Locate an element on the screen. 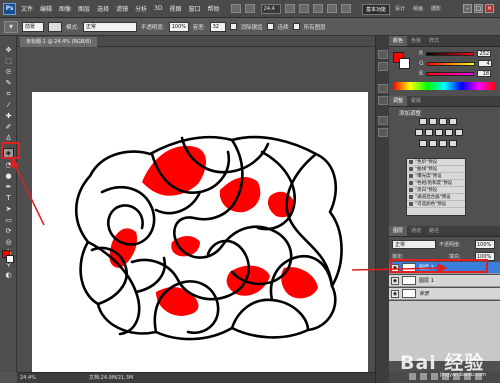  arrow-to-layer is located at coordinates (396, 269).